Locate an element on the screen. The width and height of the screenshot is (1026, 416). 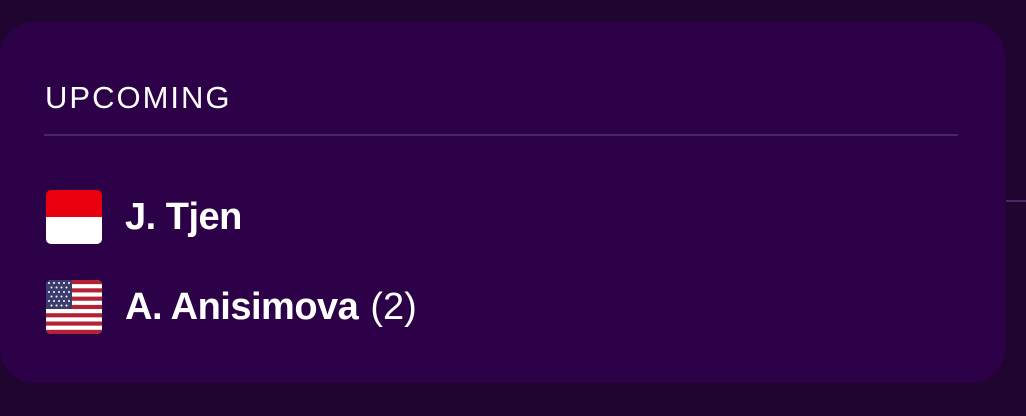
player-row-tjen: J. Tjen is located at coordinates (144, 217).